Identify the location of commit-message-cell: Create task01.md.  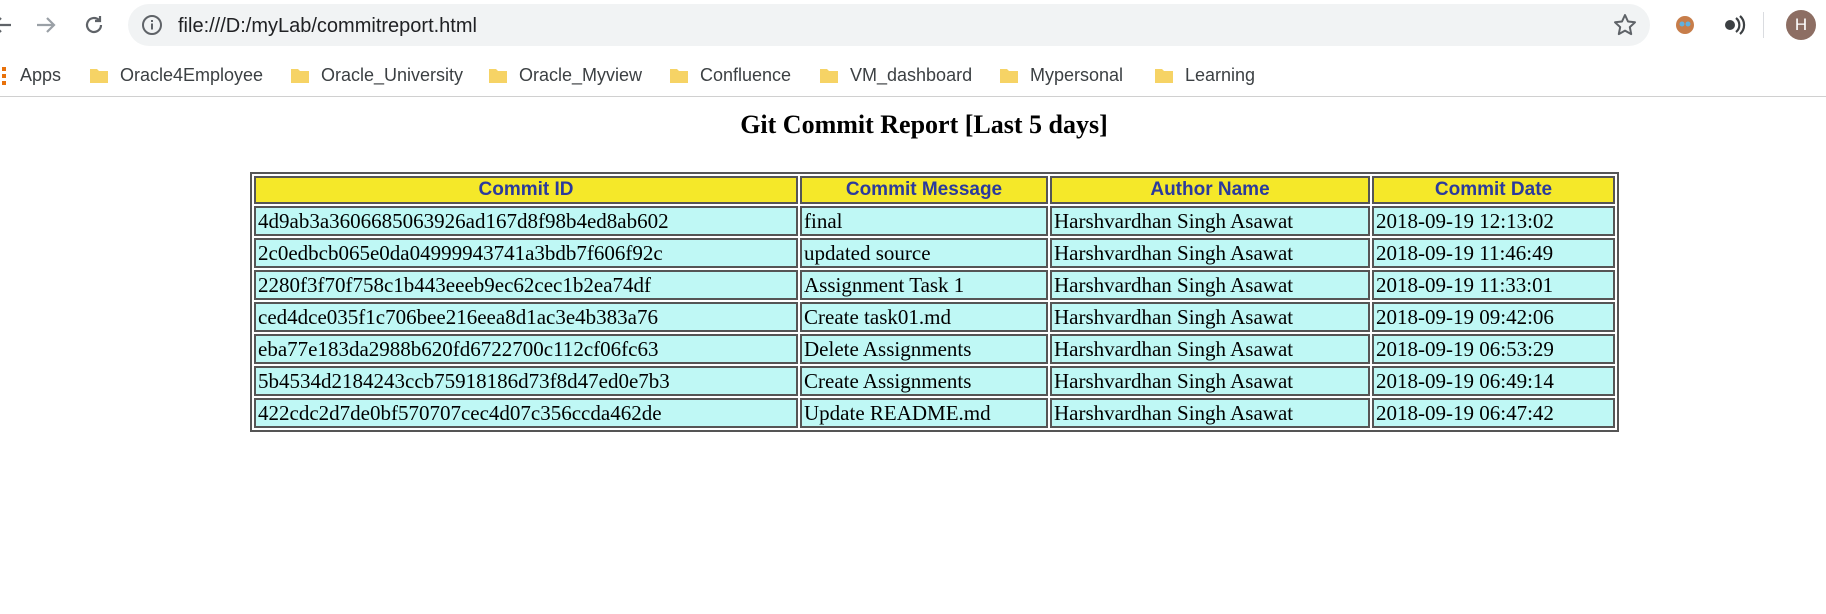
(924, 317).